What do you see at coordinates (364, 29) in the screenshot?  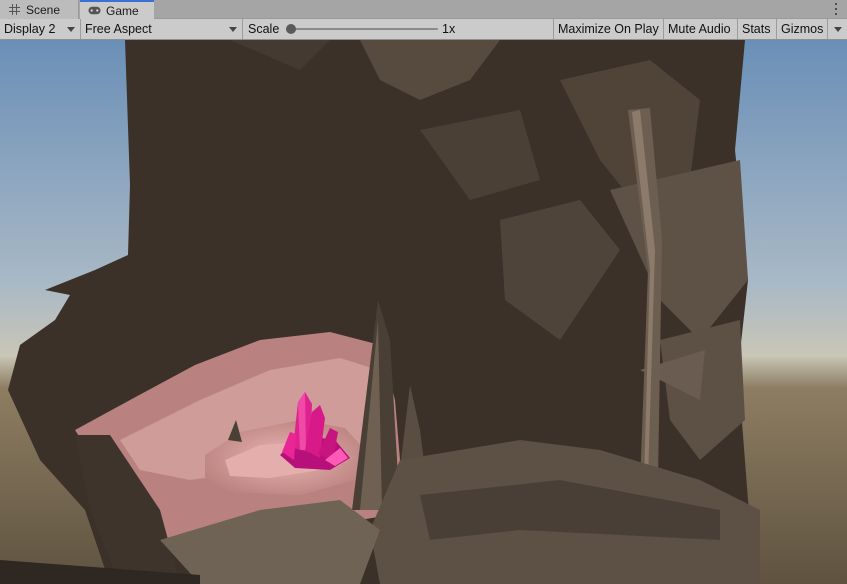 I see `scale-slider-track` at bounding box center [364, 29].